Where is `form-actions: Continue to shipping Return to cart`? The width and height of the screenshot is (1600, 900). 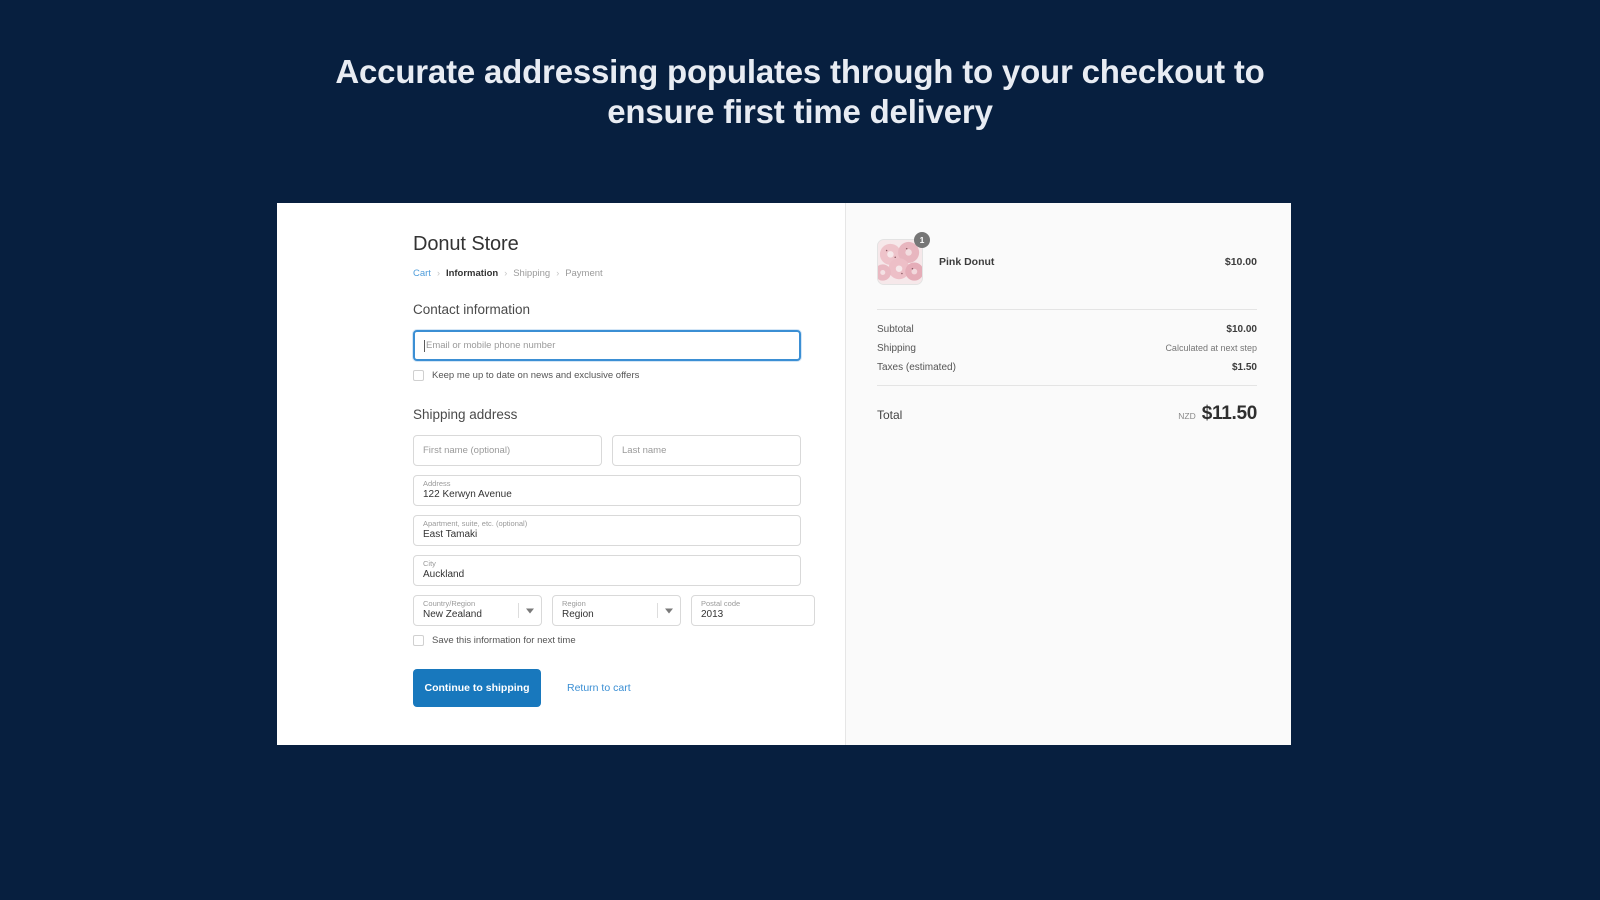
form-actions: Continue to shipping Return to cart is located at coordinates (629, 688).